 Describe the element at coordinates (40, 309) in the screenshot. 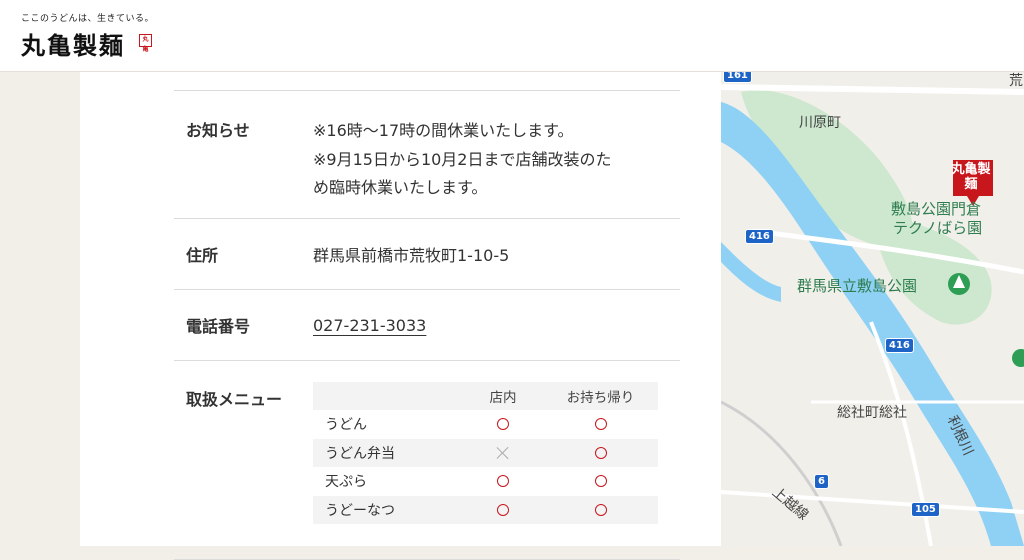

I see `left-margin` at that location.